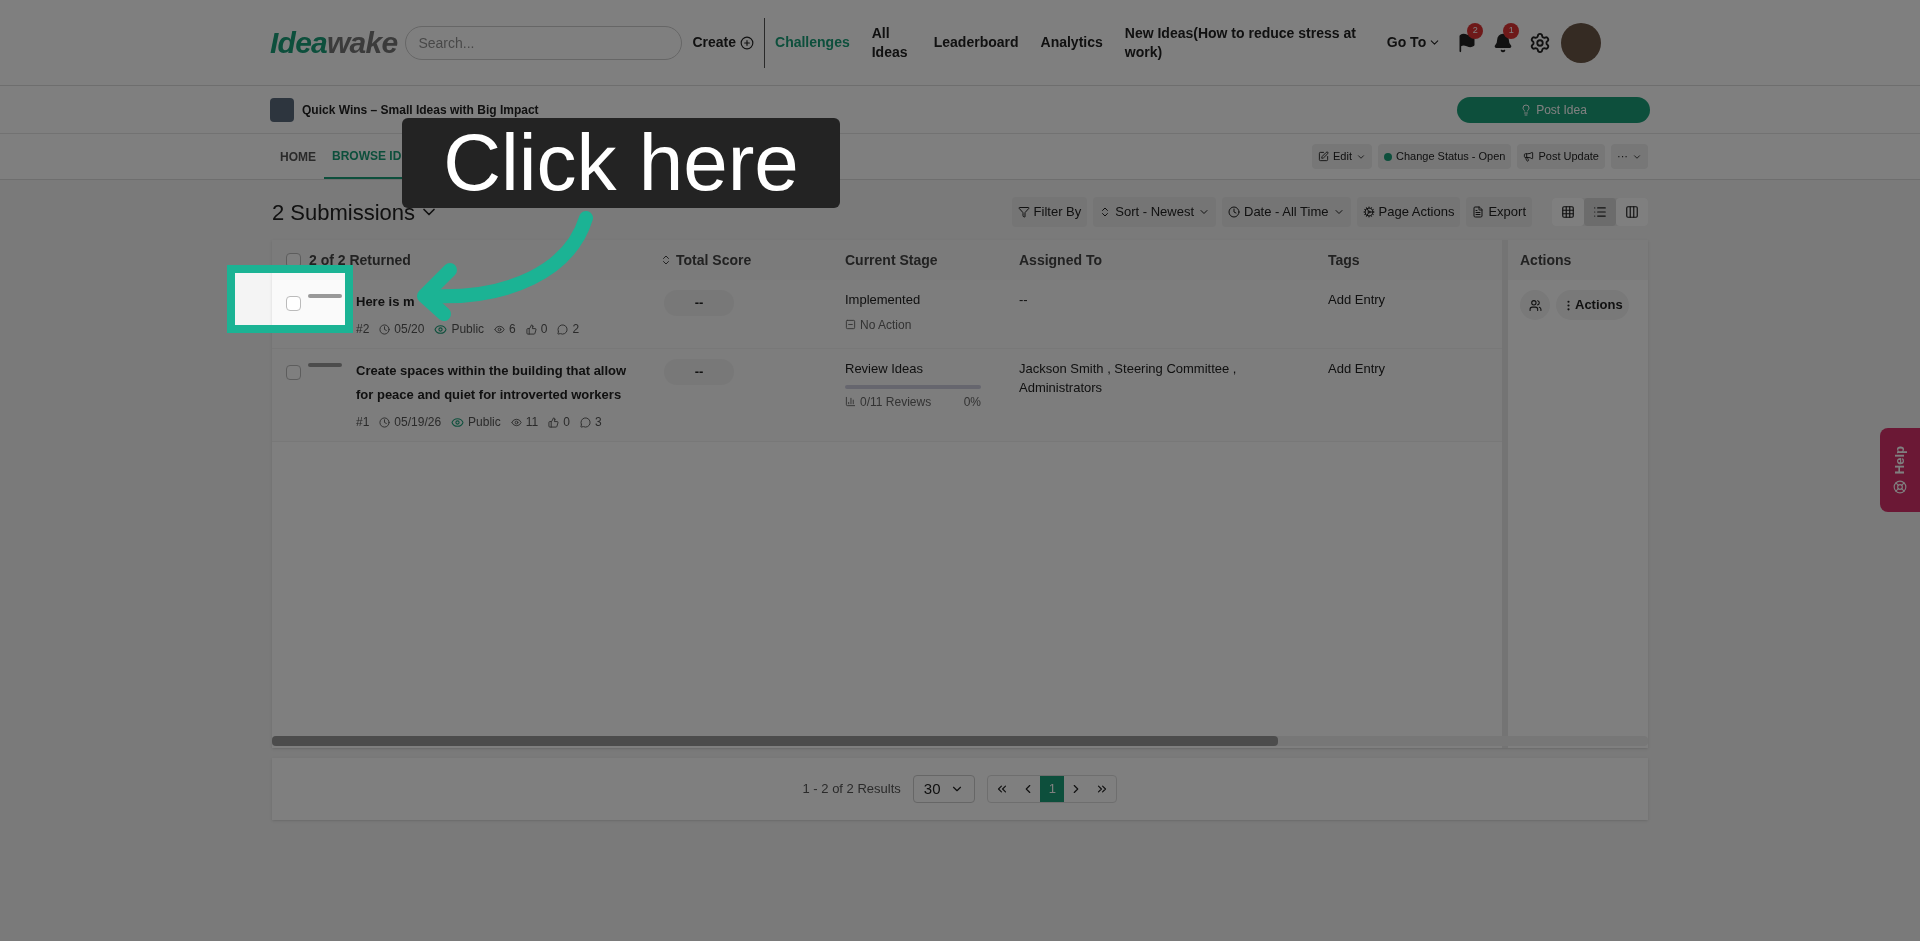  I want to click on idea-title: Create spaces within the building that allow for peace and quiet for introverted workers, so click(494, 383).